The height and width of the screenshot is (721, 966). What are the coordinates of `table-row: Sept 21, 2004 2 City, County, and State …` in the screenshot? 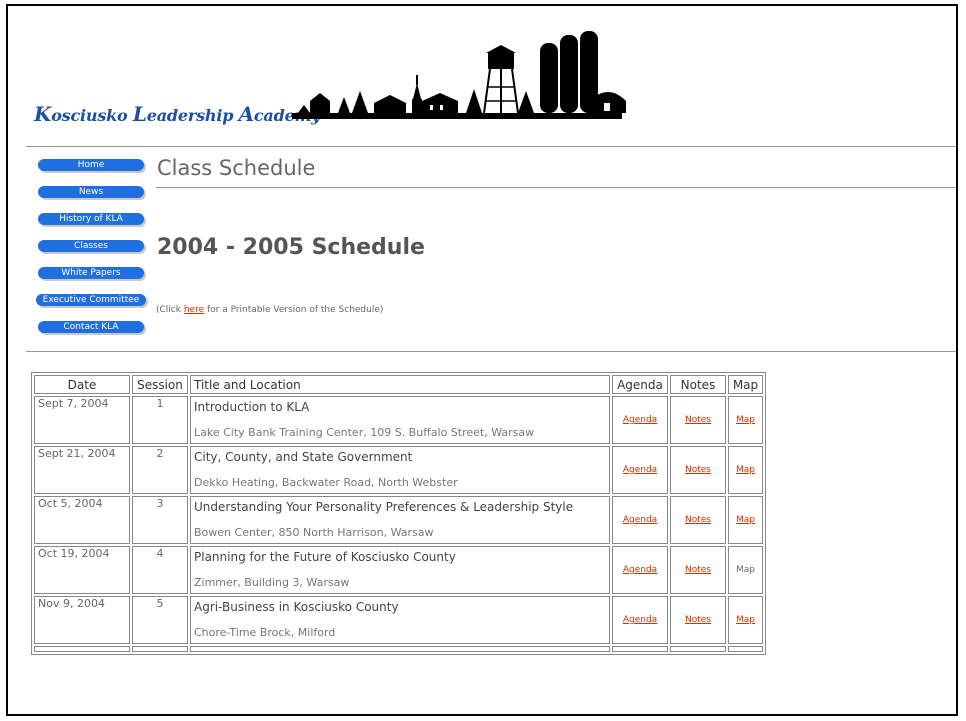 It's located at (398, 470).